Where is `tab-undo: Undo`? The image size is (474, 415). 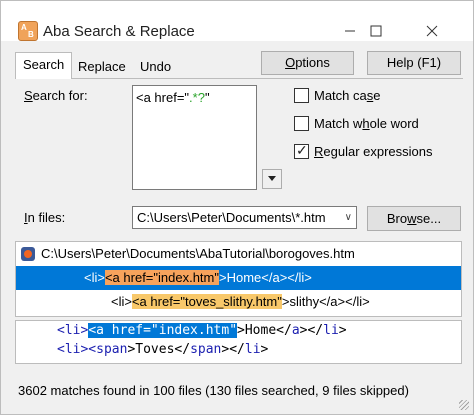 tab-undo: Undo is located at coordinates (155, 67).